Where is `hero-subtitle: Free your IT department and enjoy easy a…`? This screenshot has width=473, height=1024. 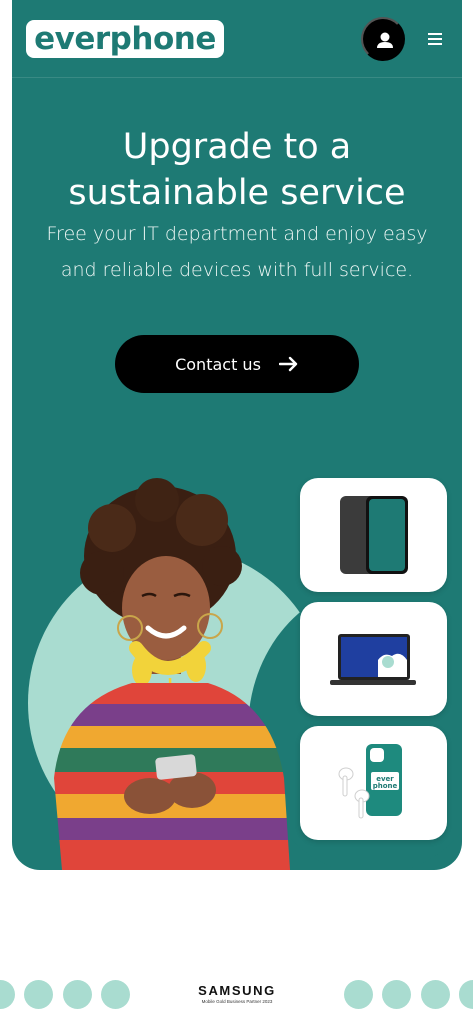
hero-subtitle: Free your IT department and enjoy easy a… is located at coordinates (237, 252).